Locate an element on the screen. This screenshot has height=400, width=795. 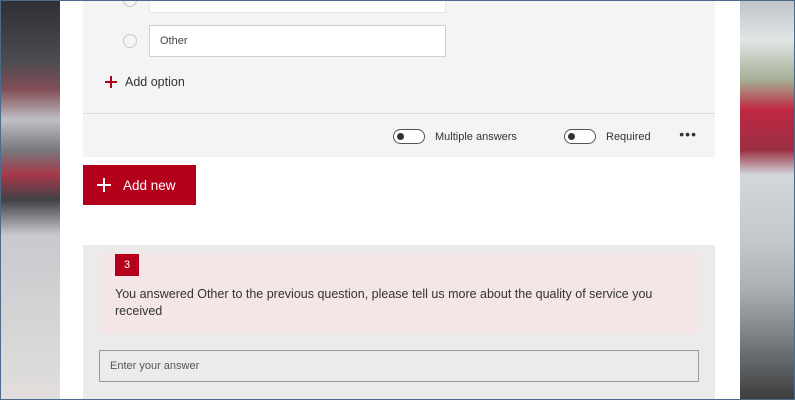
question-footer: Multiple answers Required ••• is located at coordinates (399, 135).